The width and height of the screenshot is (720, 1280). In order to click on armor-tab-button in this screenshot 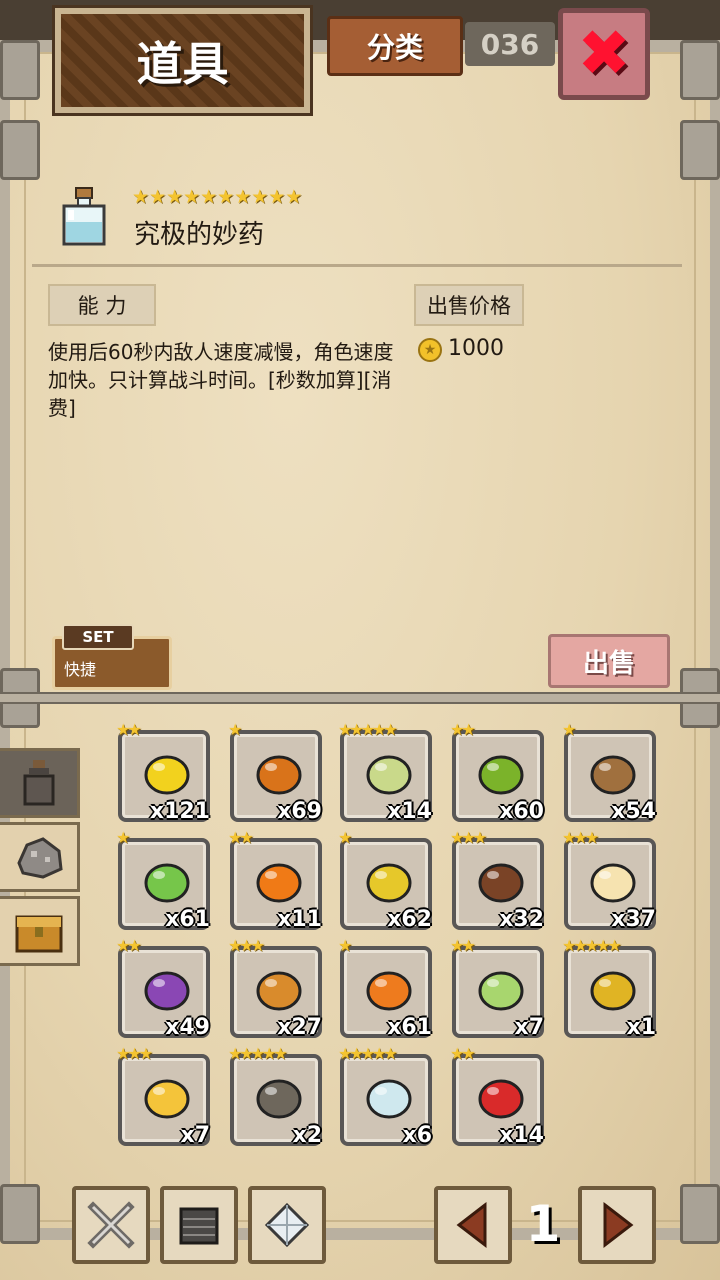, I will do `click(199, 1225)`.